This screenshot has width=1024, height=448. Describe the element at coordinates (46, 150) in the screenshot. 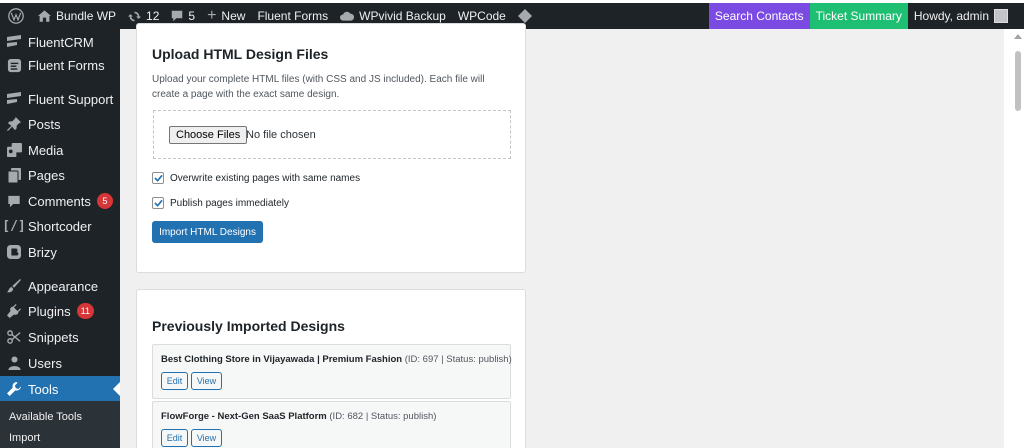

I see `menu-label: Media` at that location.